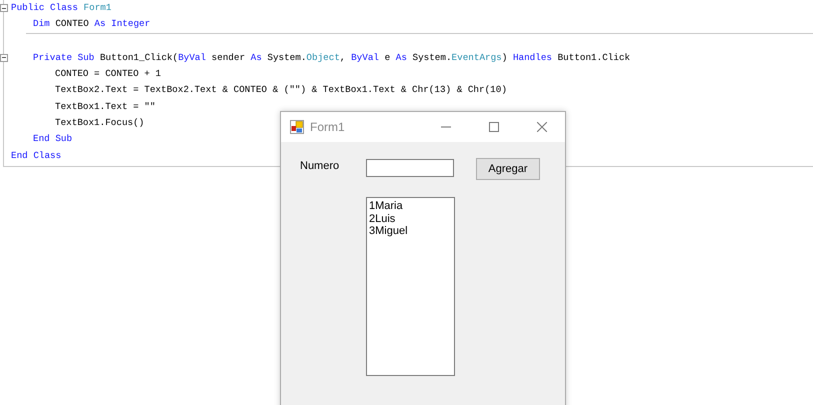 This screenshot has width=813, height=405. What do you see at coordinates (91, 24) in the screenshot?
I see `code-line: Dim CONTEO As Integer` at bounding box center [91, 24].